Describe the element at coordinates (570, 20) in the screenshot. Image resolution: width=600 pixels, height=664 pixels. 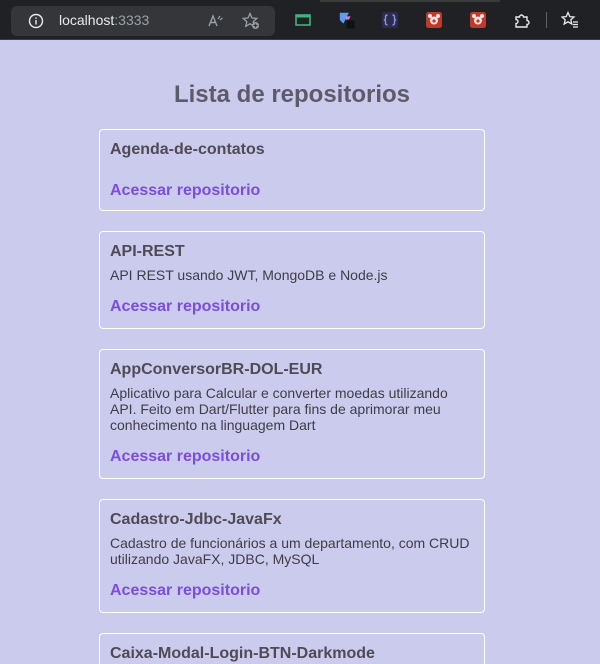
I see `favorites-icon` at that location.